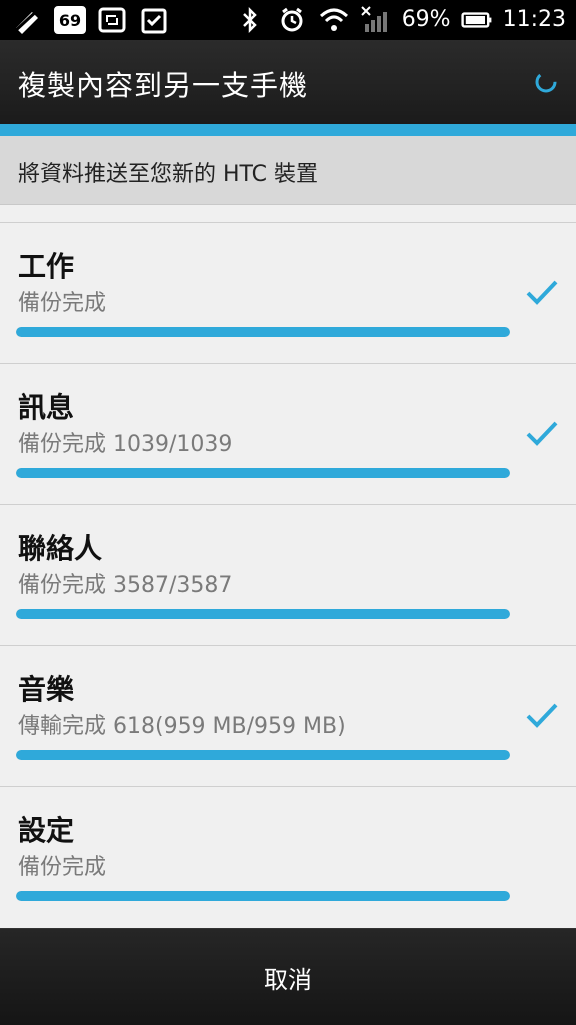 The height and width of the screenshot is (1025, 576). I want to click on battery-percent: 69%, so click(426, 19).